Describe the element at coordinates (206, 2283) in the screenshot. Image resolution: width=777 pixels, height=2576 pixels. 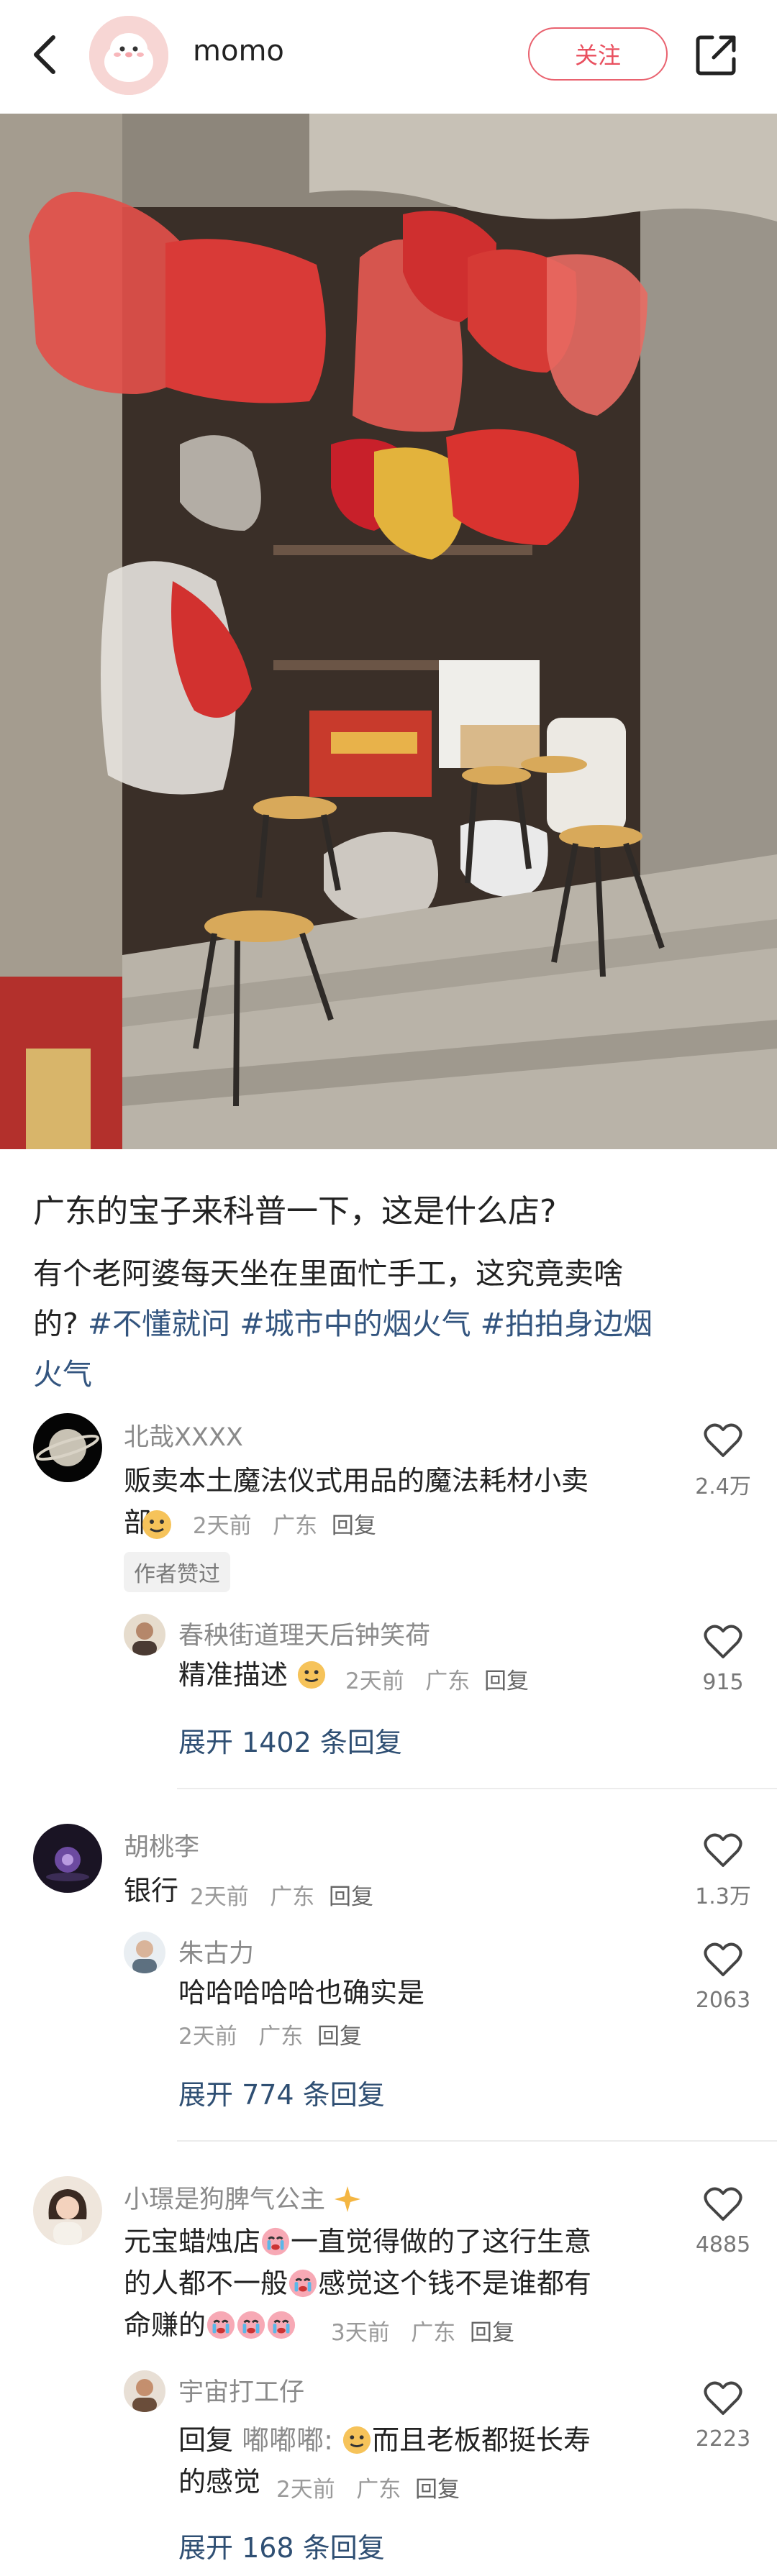
I see `comment-text-line: 的人都不一般` at that location.